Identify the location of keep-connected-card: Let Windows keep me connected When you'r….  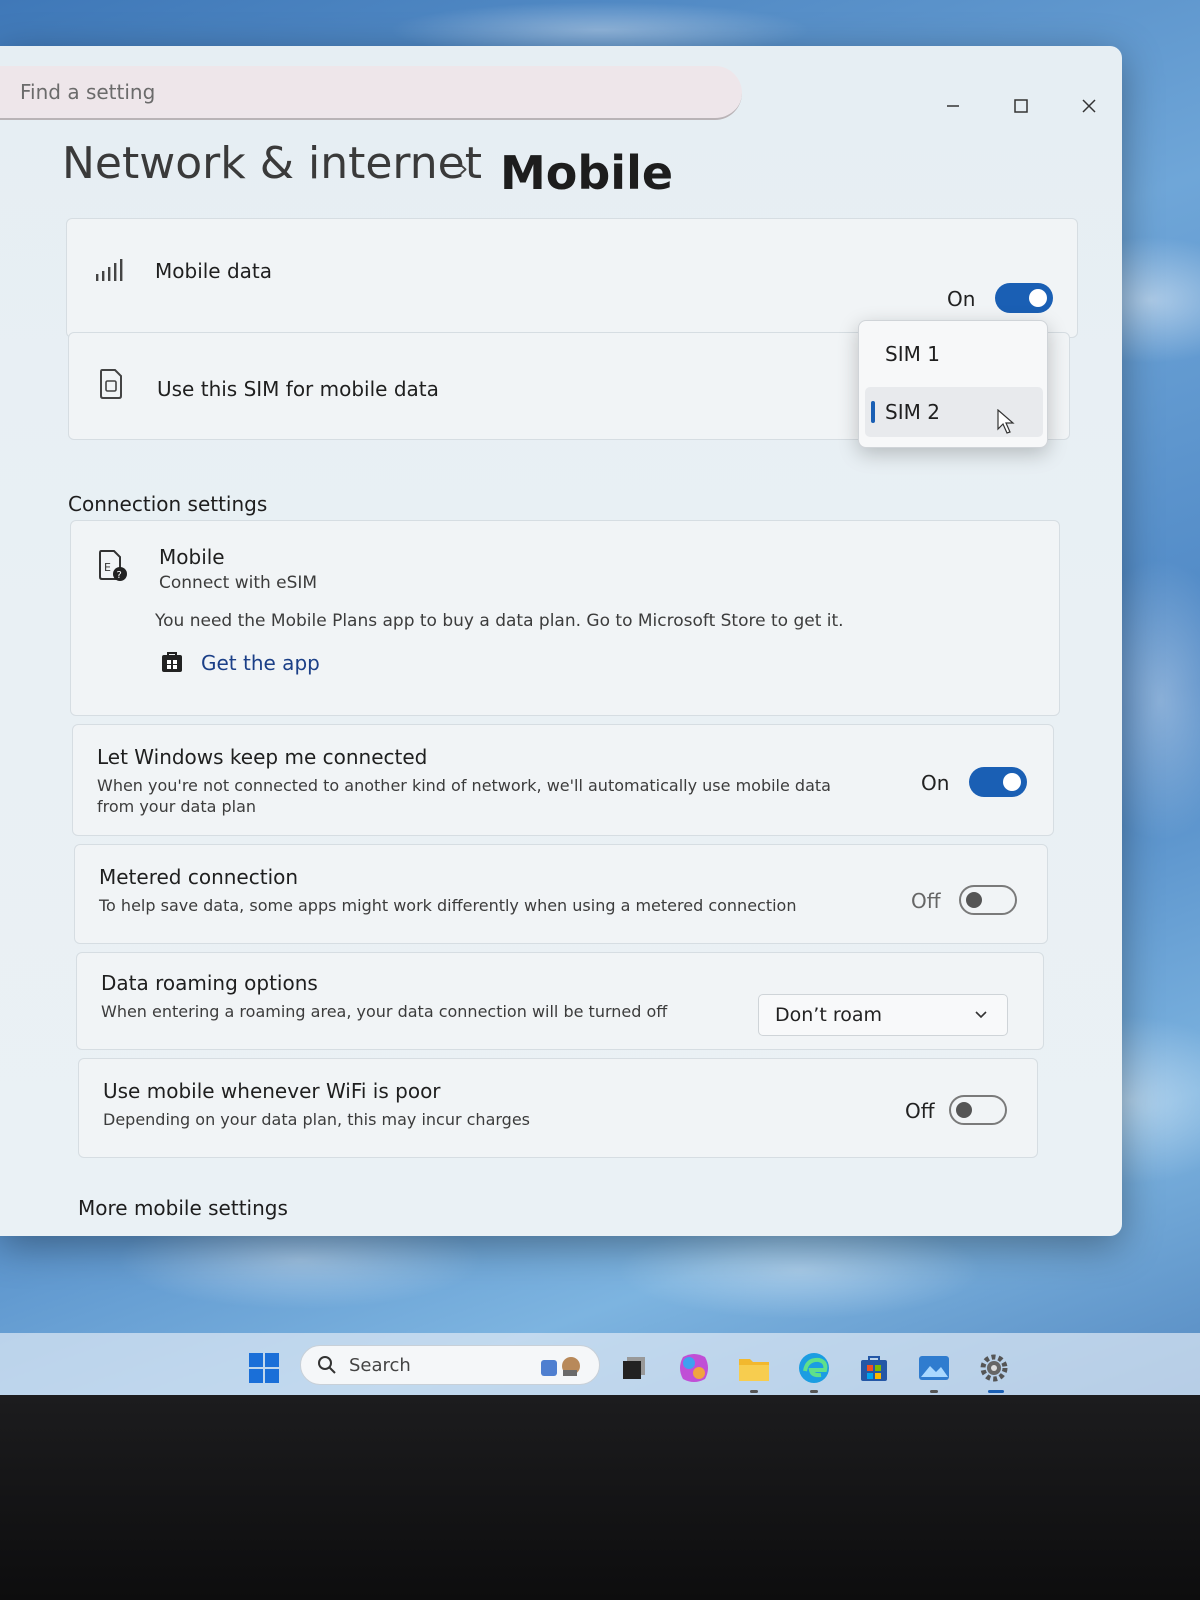
(563, 780).